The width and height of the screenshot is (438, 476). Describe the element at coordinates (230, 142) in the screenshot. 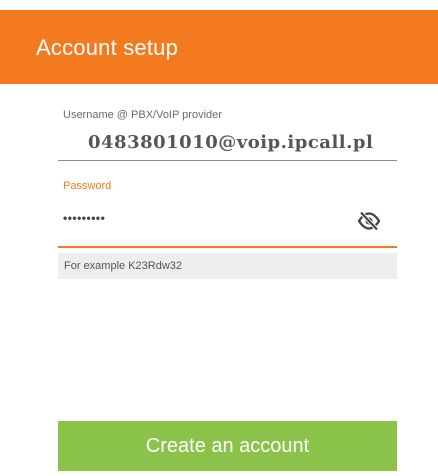

I see `username-field: 0483801010@voip.ipcall.pl` at that location.